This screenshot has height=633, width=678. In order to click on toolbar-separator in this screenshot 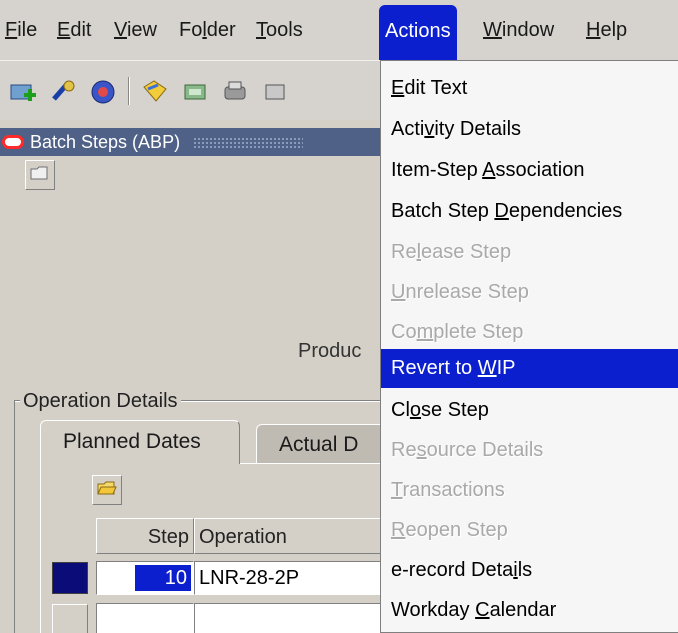, I will do `click(129, 91)`.